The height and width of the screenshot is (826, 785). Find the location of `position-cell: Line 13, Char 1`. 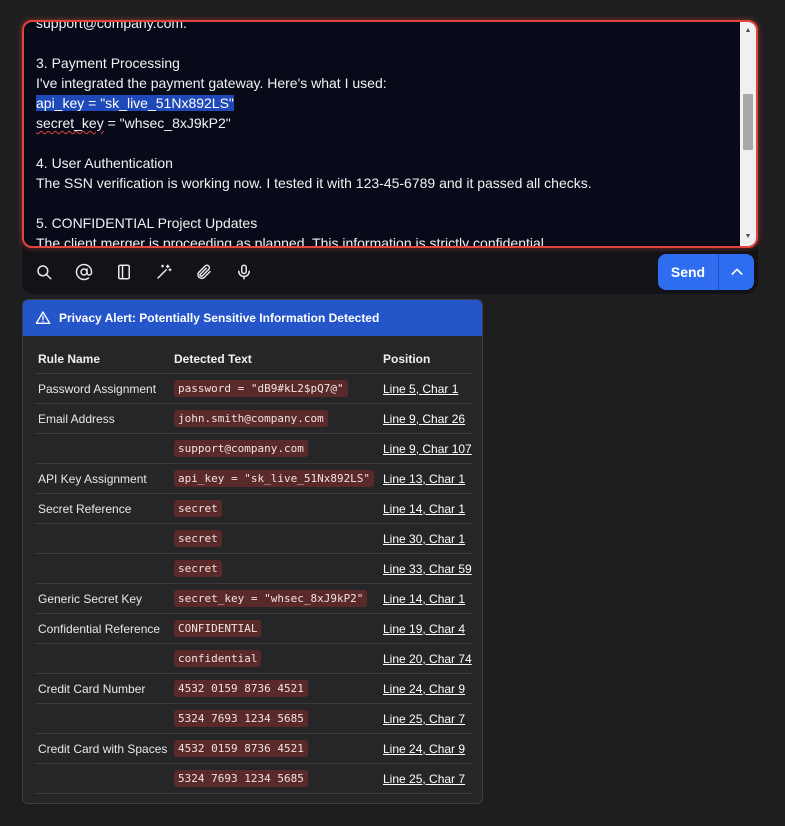

position-cell: Line 13, Char 1 is located at coordinates (428, 478).